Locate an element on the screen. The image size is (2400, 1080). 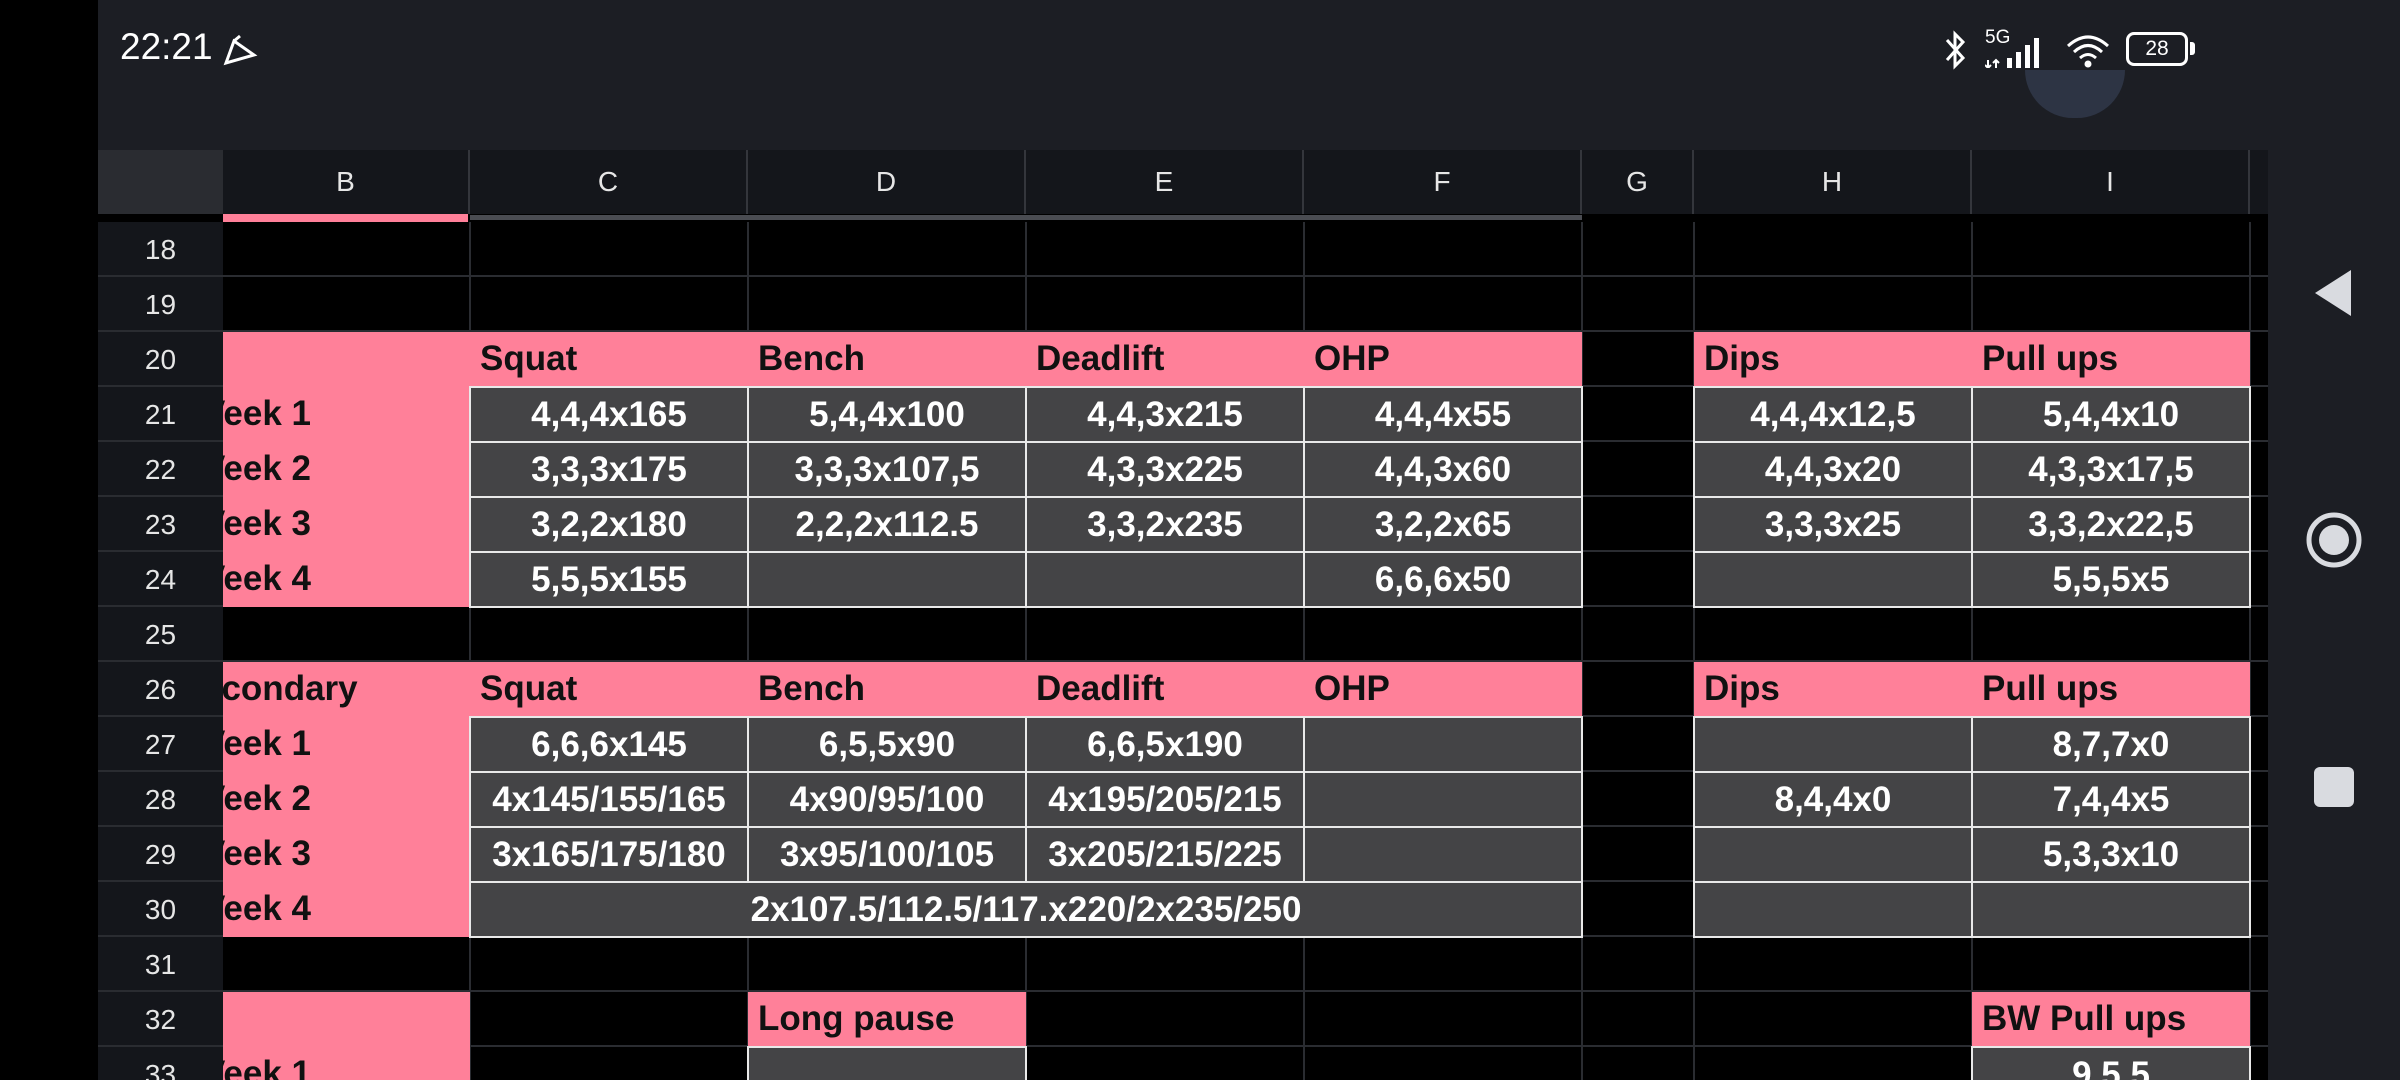
cell-f21: 4,4,4x55 is located at coordinates (1443, 414).